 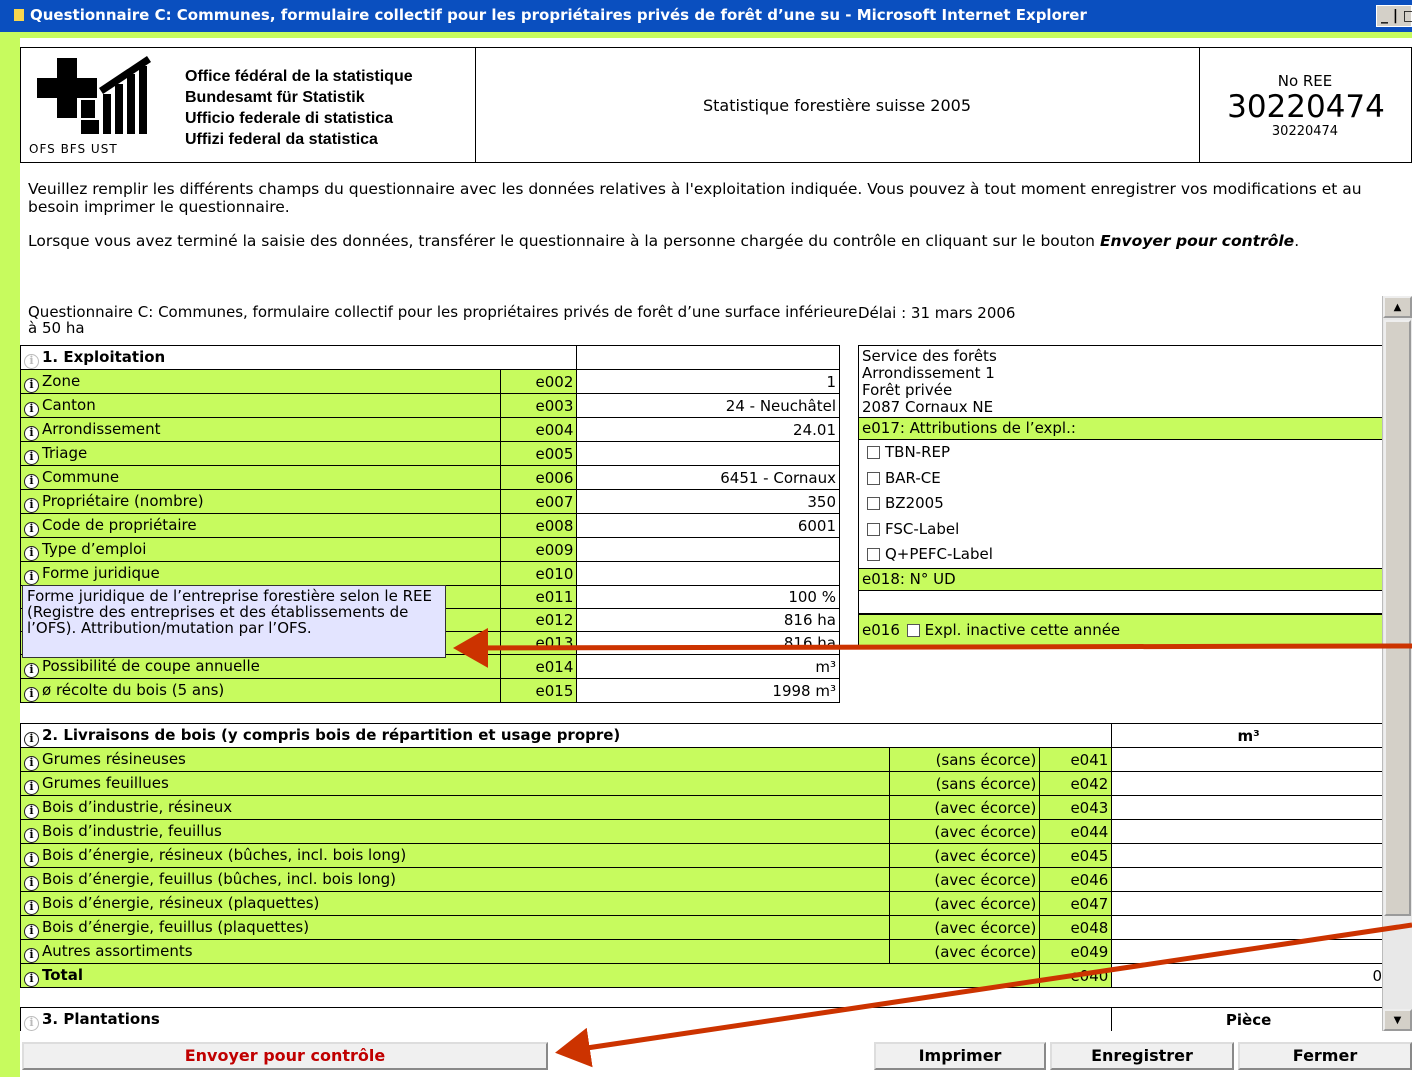 I want to click on value-field: 350, so click(x=708, y=501).